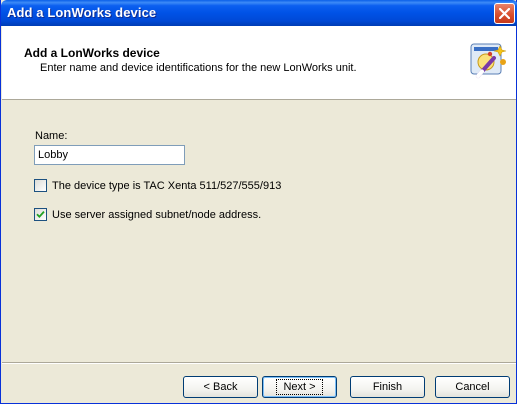 The height and width of the screenshot is (404, 517). I want to click on title-bar: Add a LonWorks device, so click(259, 13).